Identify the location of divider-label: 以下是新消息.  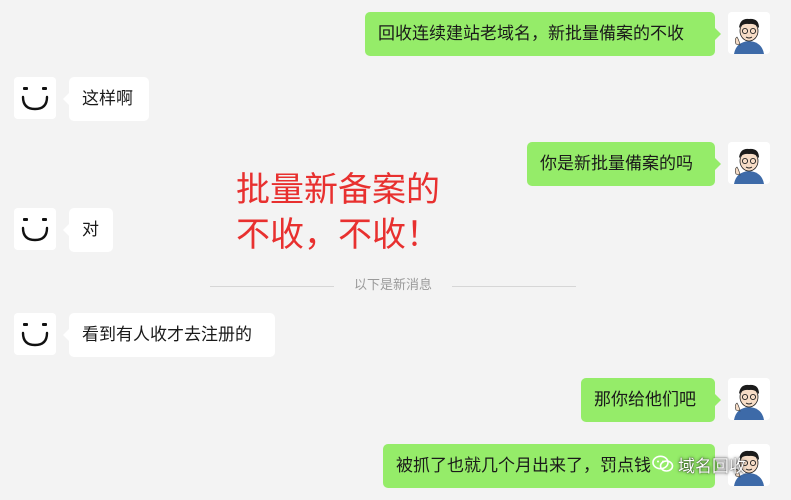
(392, 285).